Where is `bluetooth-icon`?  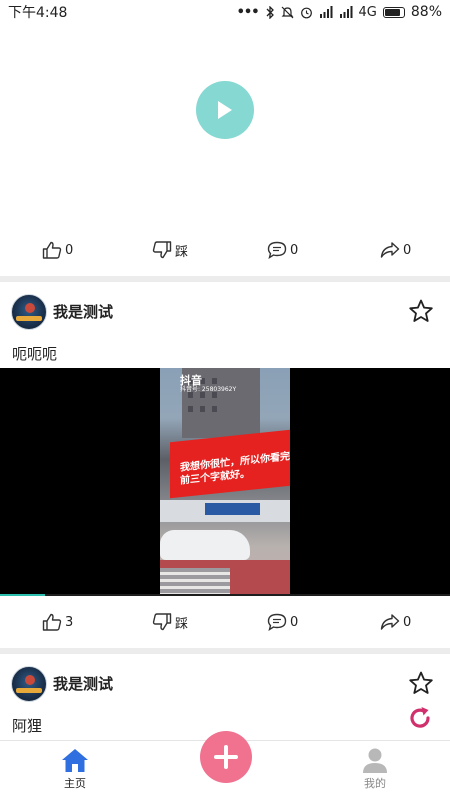 bluetooth-icon is located at coordinates (270, 12).